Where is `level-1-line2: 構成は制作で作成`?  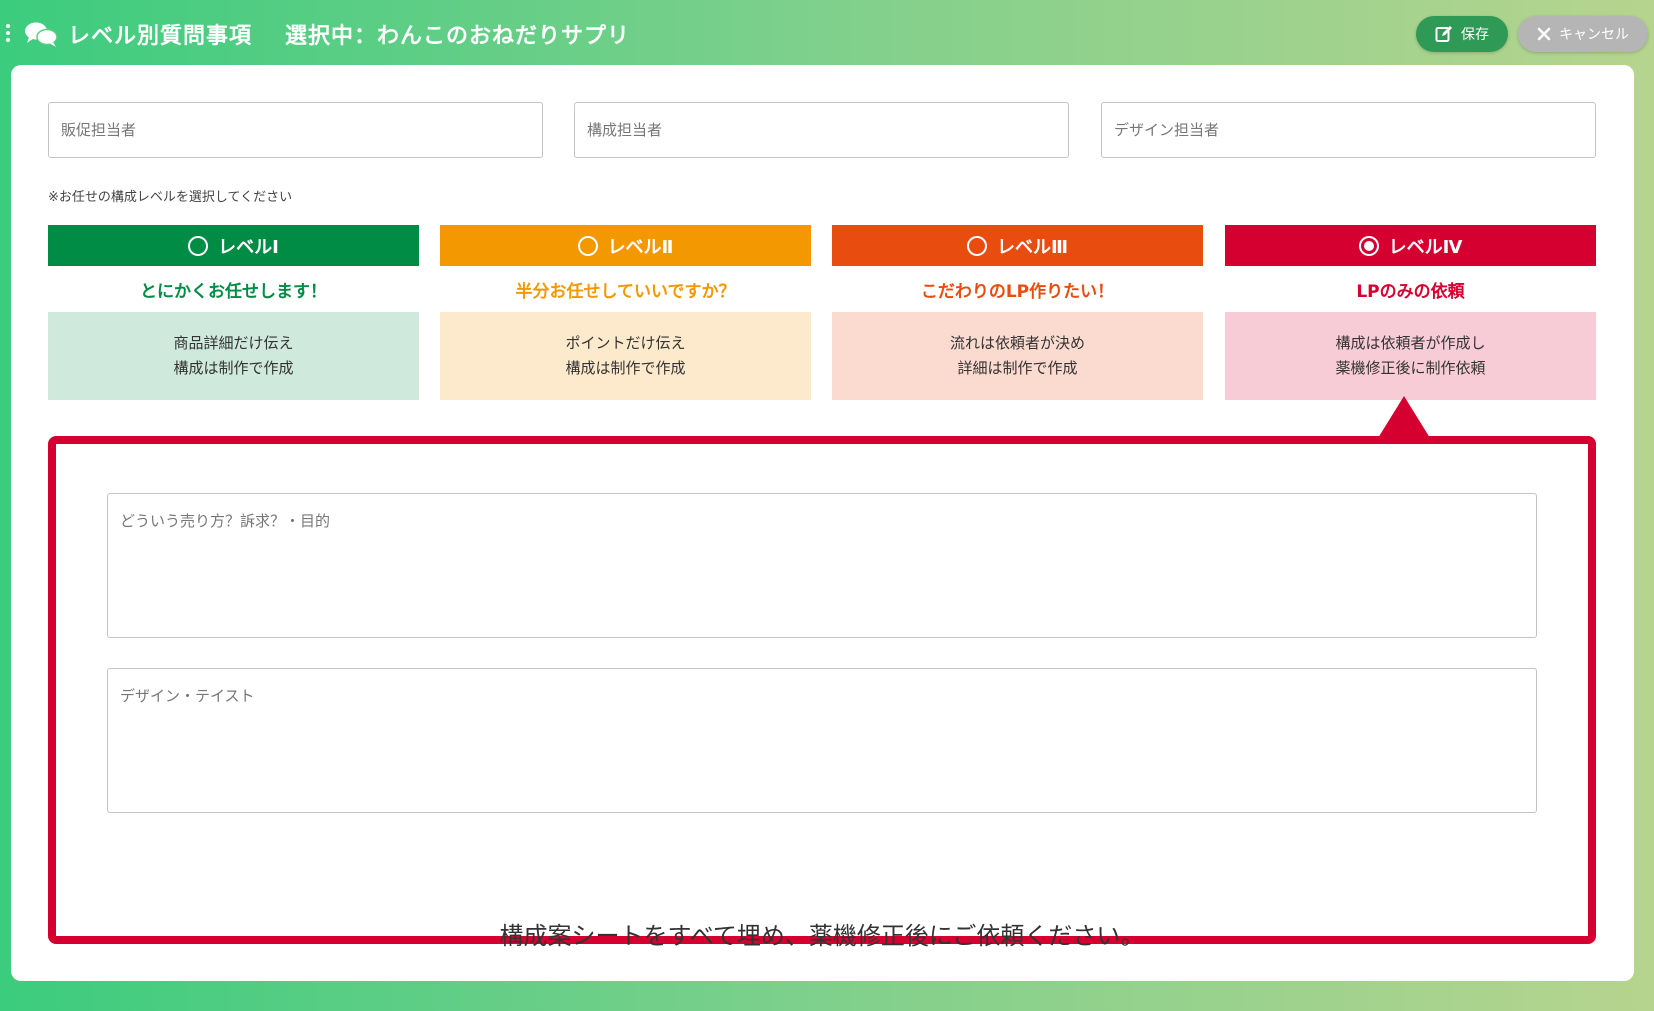 level-1-line2: 構成は制作で作成 is located at coordinates (233, 368).